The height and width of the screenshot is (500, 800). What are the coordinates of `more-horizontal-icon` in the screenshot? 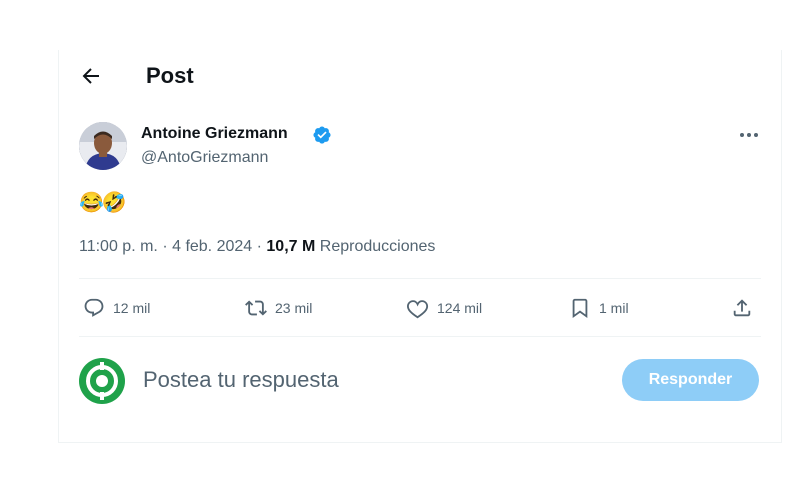 It's located at (749, 135).